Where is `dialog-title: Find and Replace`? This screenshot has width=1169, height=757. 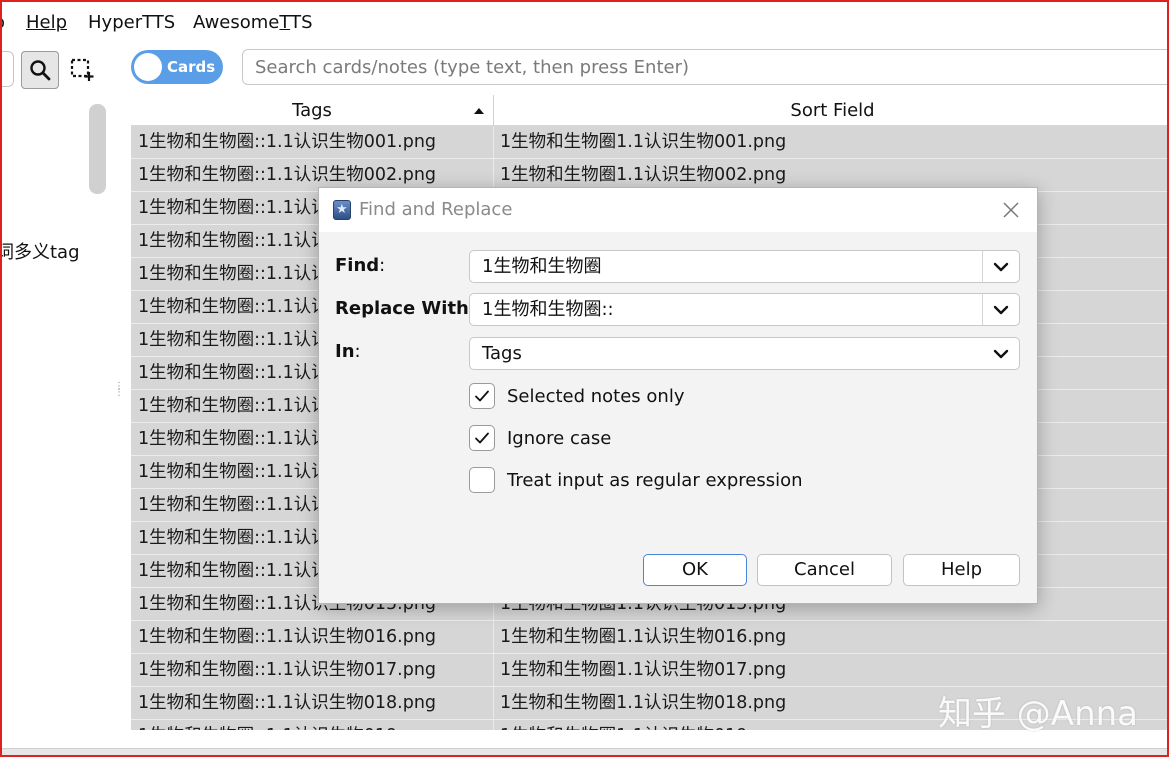
dialog-title: Find and Replace is located at coordinates (436, 209).